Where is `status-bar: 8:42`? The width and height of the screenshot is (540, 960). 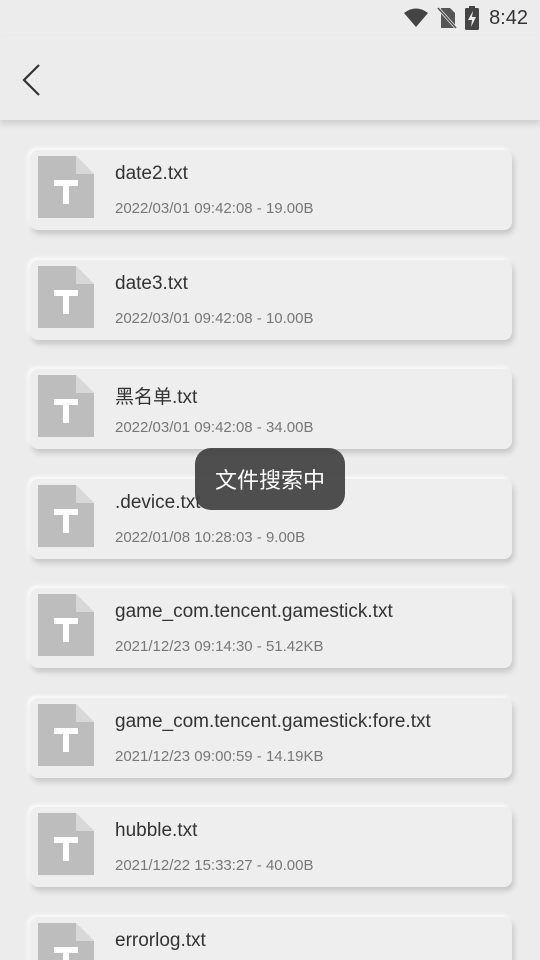
status-bar: 8:42 is located at coordinates (270, 18).